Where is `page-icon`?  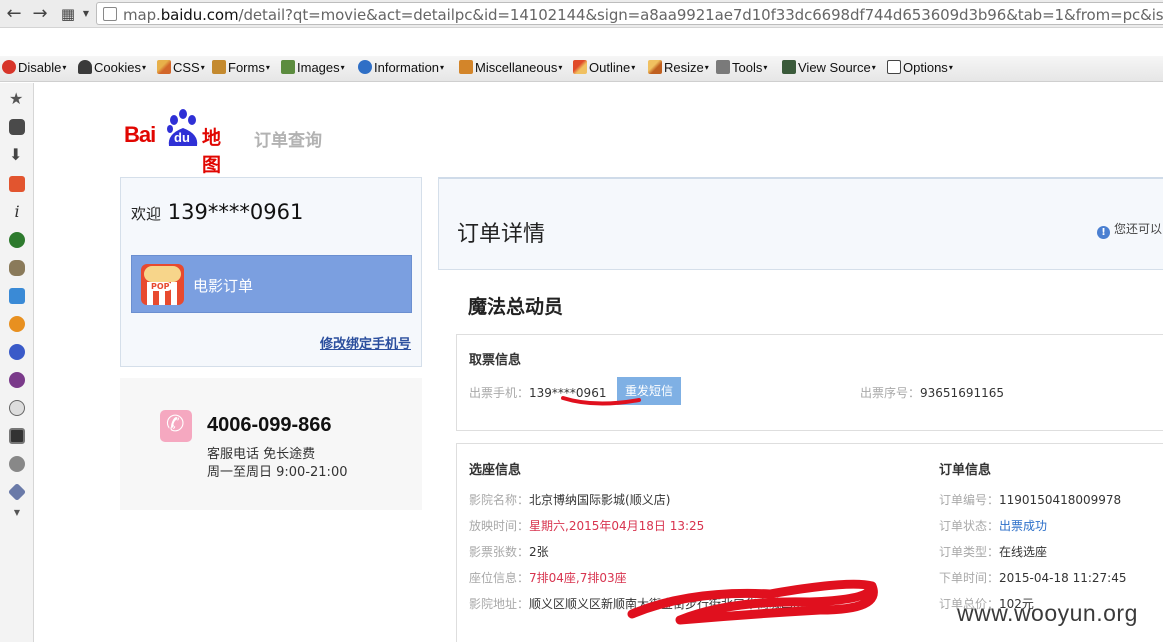 page-icon is located at coordinates (110, 14).